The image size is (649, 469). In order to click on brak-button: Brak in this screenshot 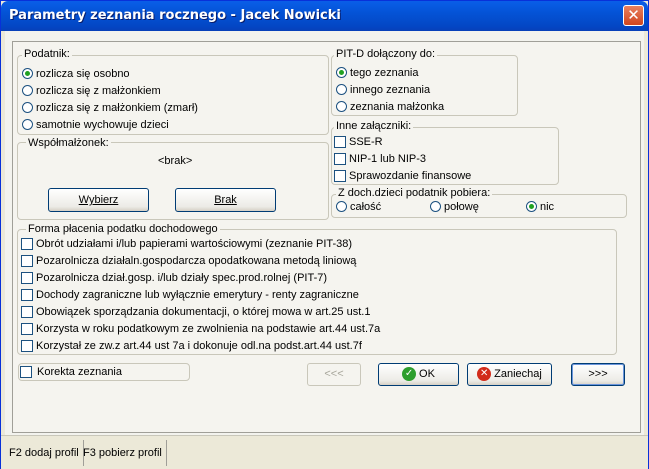, I will do `click(225, 200)`.